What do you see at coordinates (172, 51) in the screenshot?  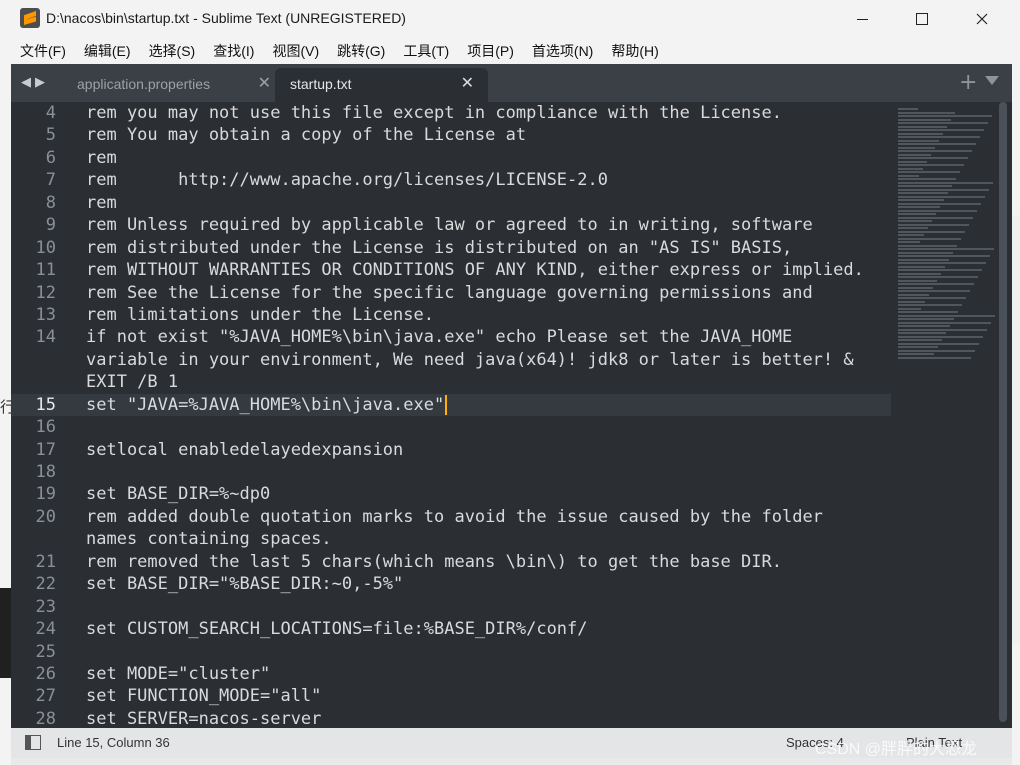 I see `menu-selection: 选择(S)` at bounding box center [172, 51].